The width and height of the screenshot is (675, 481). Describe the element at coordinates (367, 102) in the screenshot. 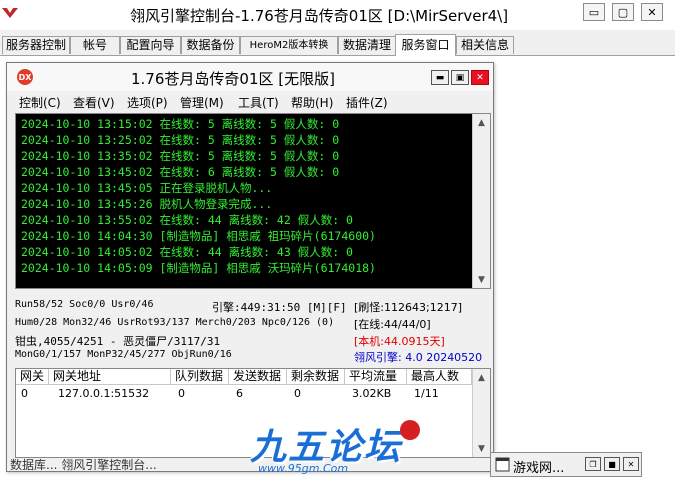

I see `menu-plugins: 插件(Z)` at that location.